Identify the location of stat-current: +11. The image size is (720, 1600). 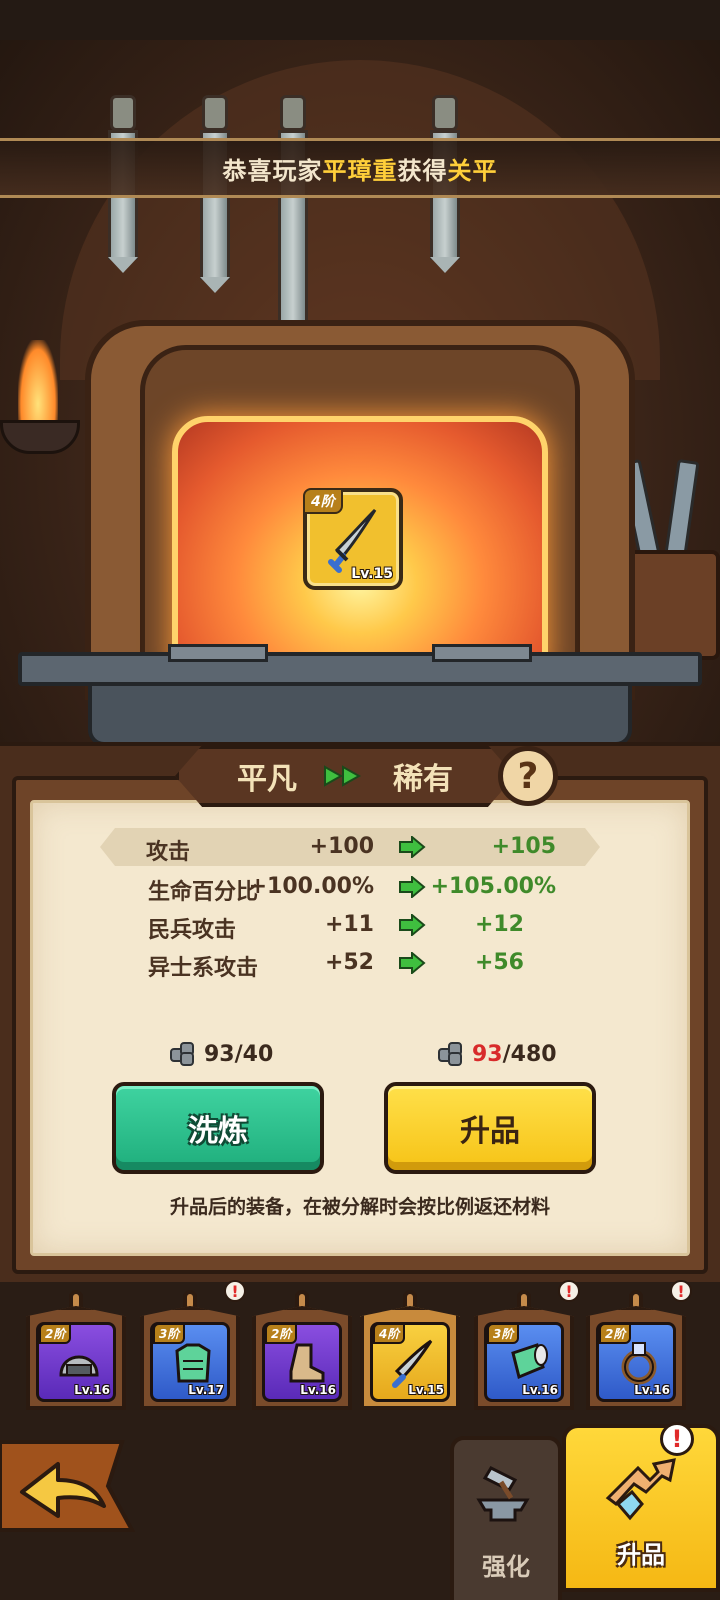
(349, 924).